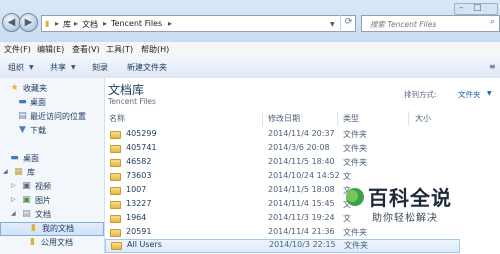 The image size is (500, 254). Describe the element at coordinates (16, 67) in the screenshot. I see `organize-button: 组织` at that location.